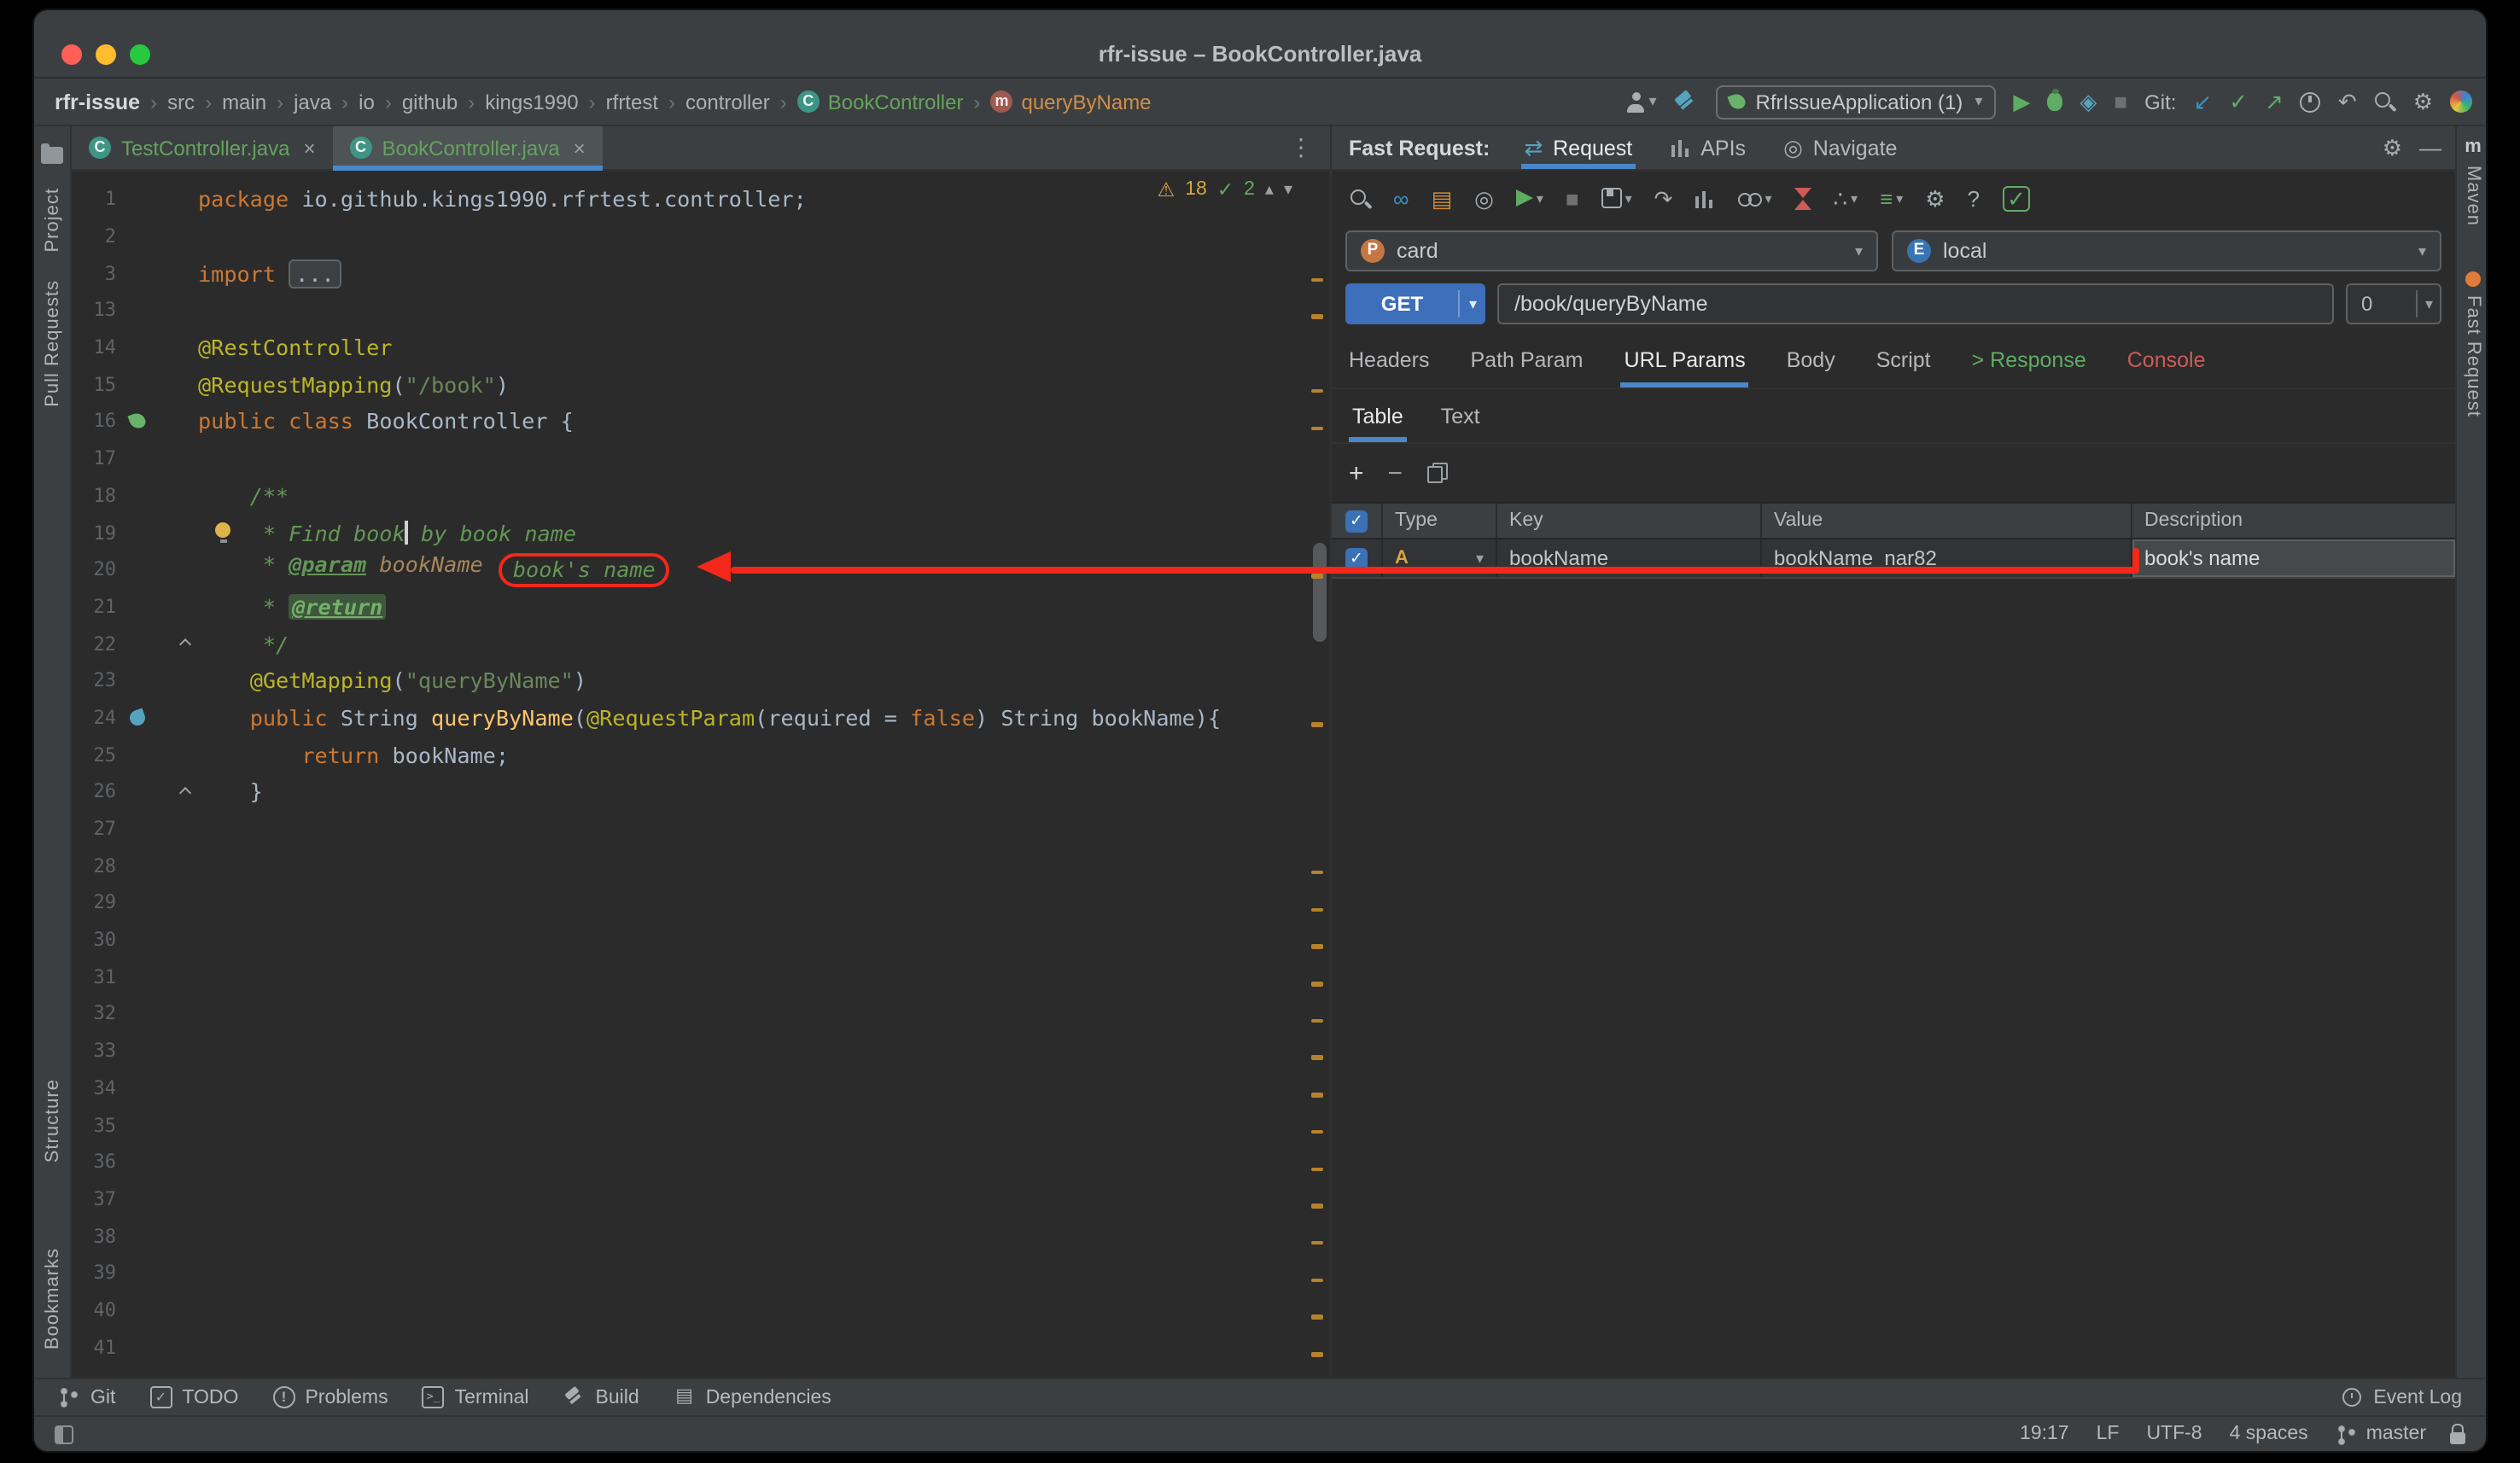 This screenshot has width=2520, height=1463. I want to click on coverage-button: ◈, so click(2088, 102).